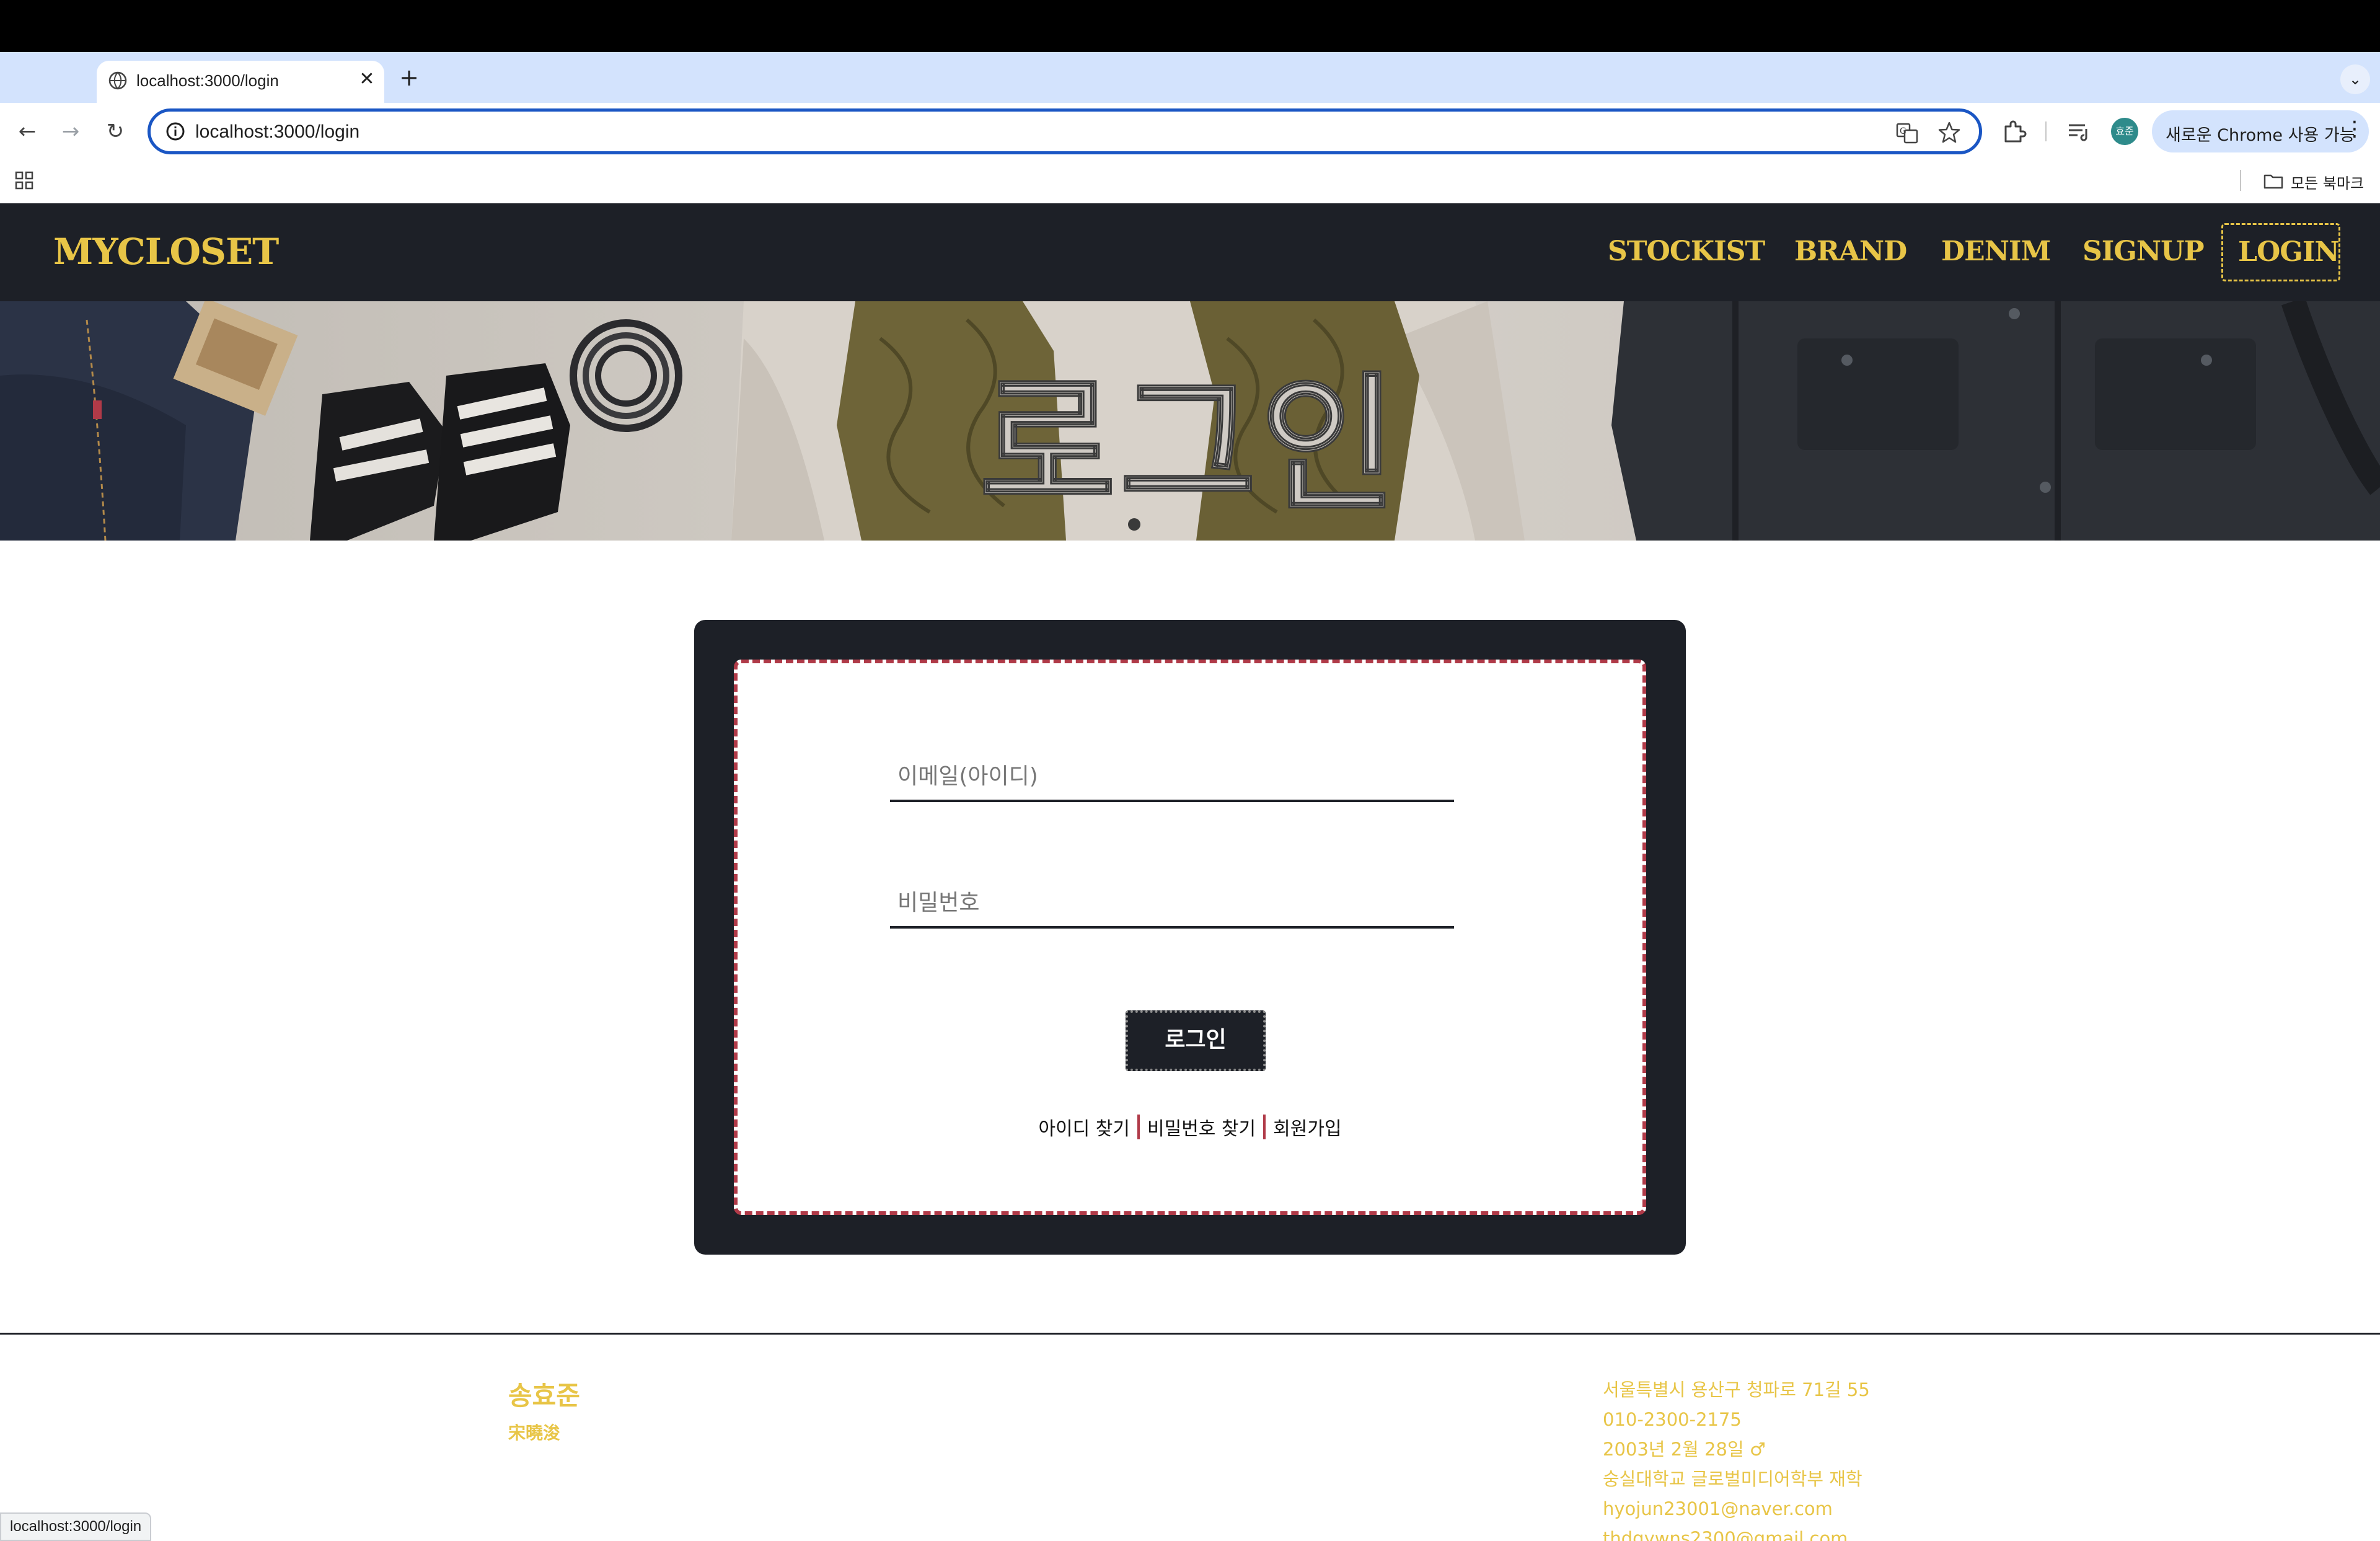 This screenshot has width=2380, height=1541. What do you see at coordinates (367, 79) in the screenshot?
I see `close-icon: ✕` at bounding box center [367, 79].